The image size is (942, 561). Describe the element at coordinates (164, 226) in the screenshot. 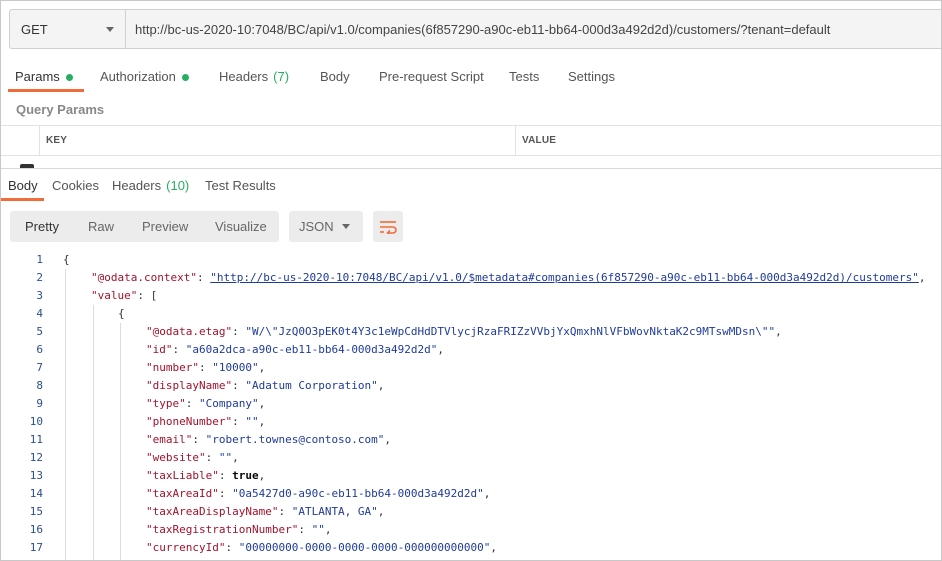

I see `preview-button: Preview` at that location.